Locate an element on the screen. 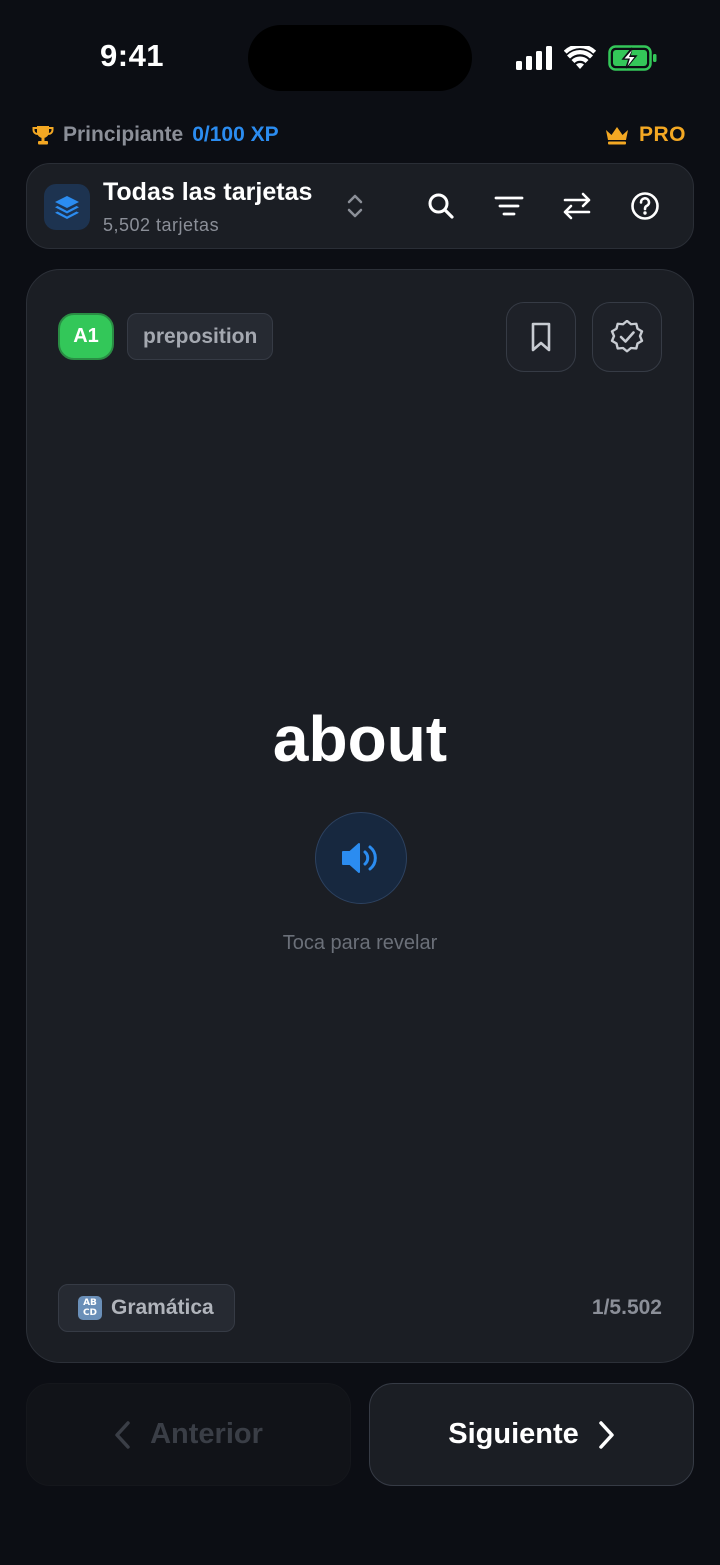 Image resolution: width=720 pixels, height=1565 pixels. swap-direction-button is located at coordinates (577, 206).